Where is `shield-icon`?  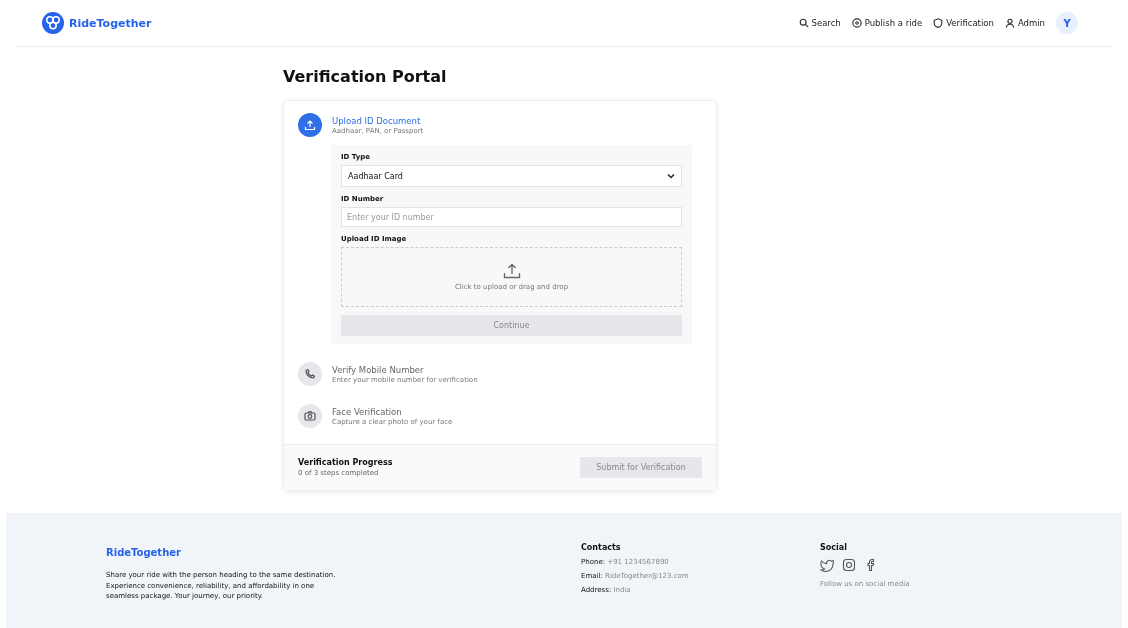
shield-icon is located at coordinates (938, 23).